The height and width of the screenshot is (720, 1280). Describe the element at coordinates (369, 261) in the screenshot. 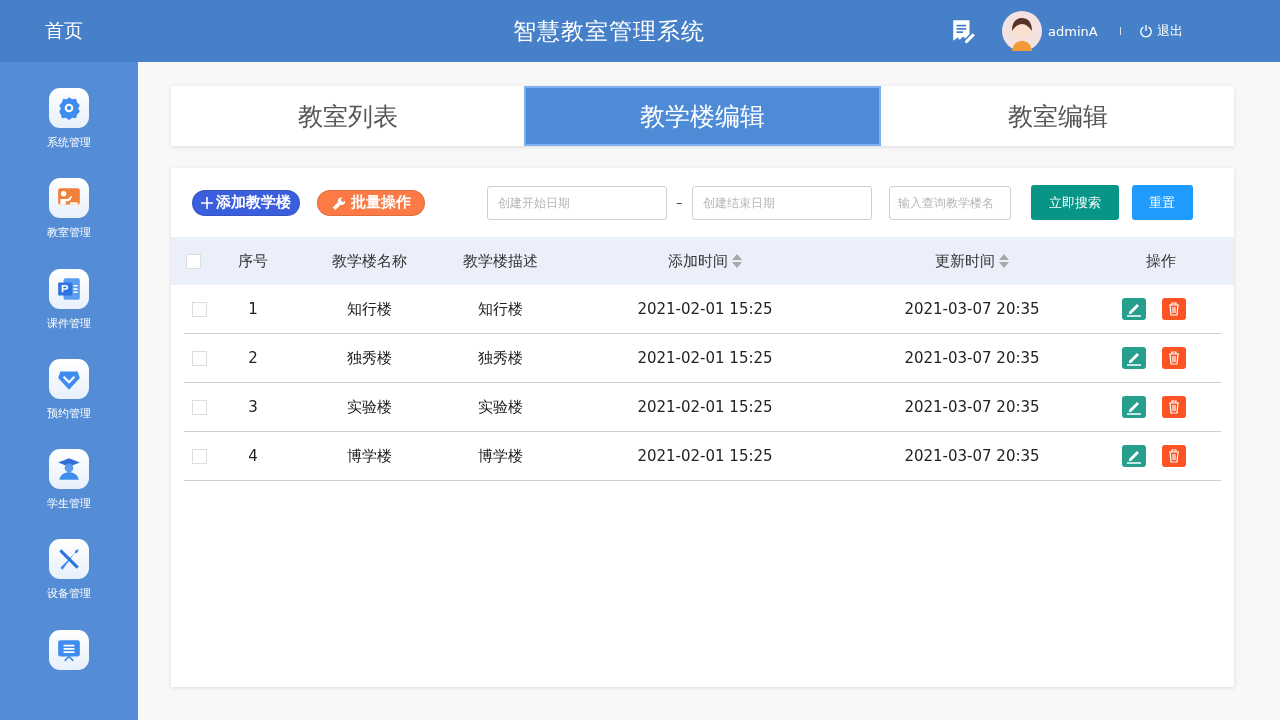

I see `column-header: 教学楼名称` at that location.